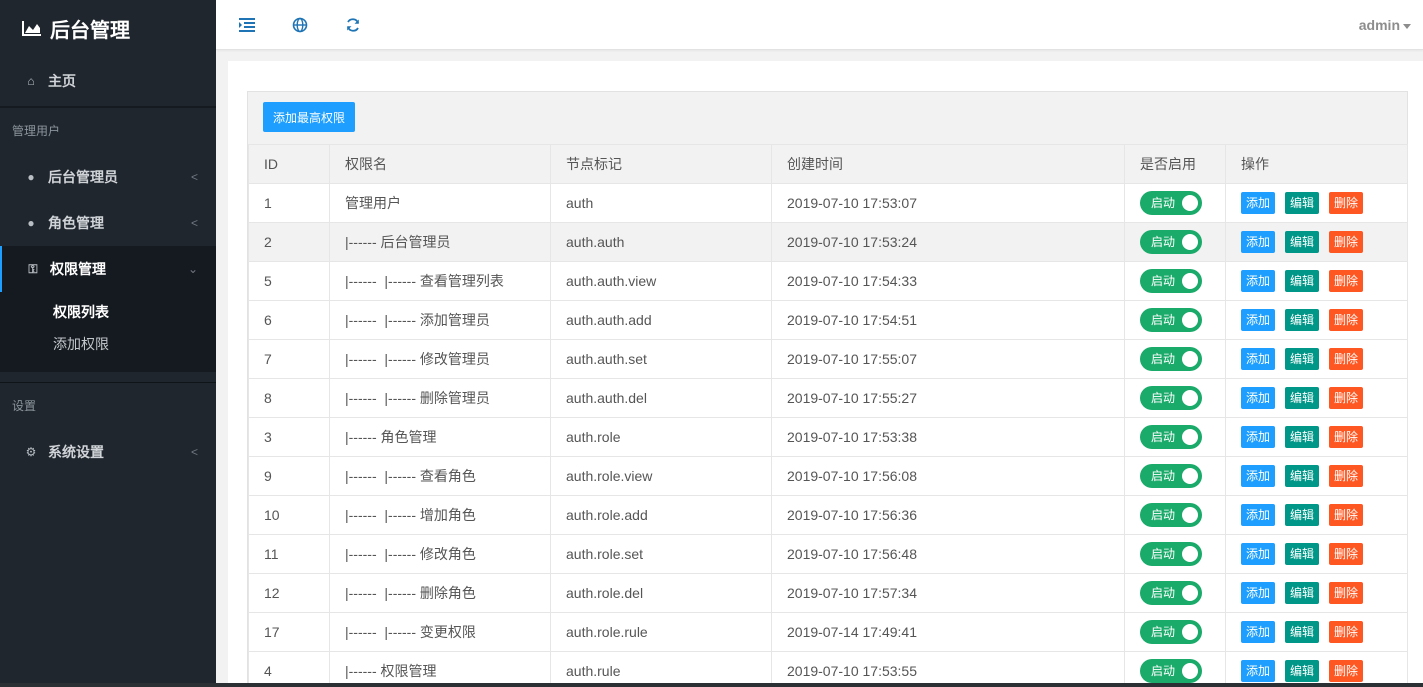 Image resolution: width=1423 pixels, height=687 pixels. What do you see at coordinates (108, 177) in the screenshot?
I see `sidebar-item-admins: ● 后台管理员 <` at bounding box center [108, 177].